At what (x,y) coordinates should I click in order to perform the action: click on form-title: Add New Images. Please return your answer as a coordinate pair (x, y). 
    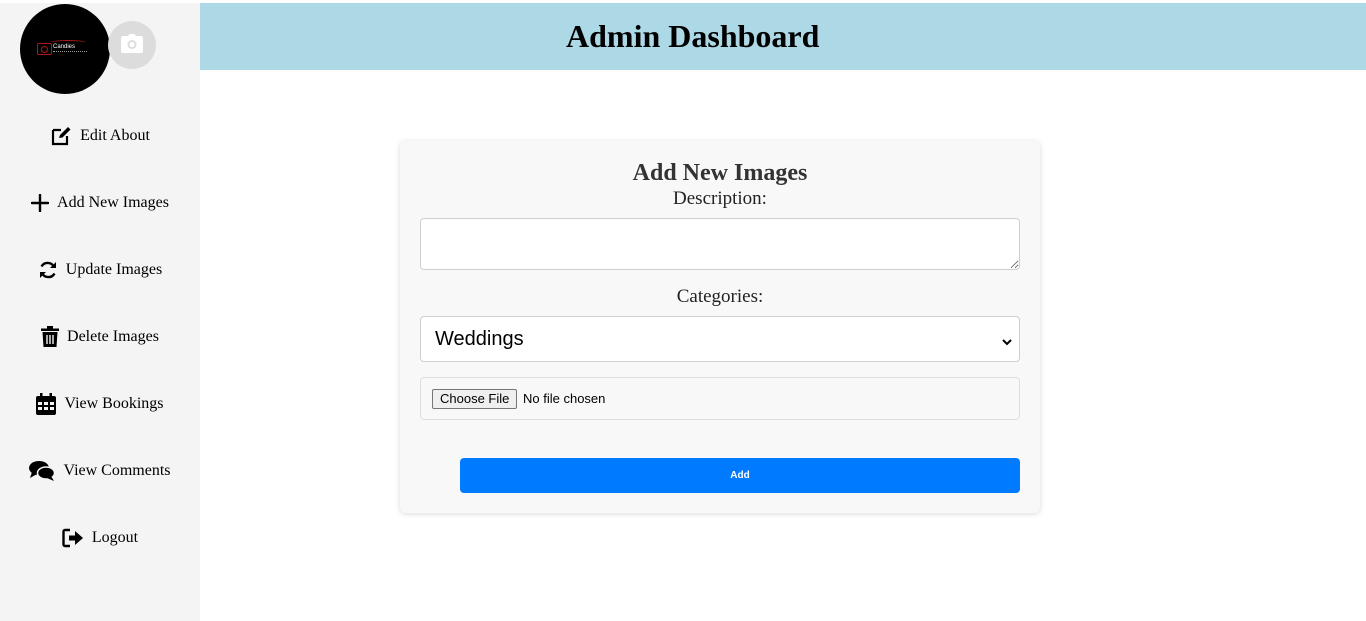
    Looking at the image, I should click on (720, 173).